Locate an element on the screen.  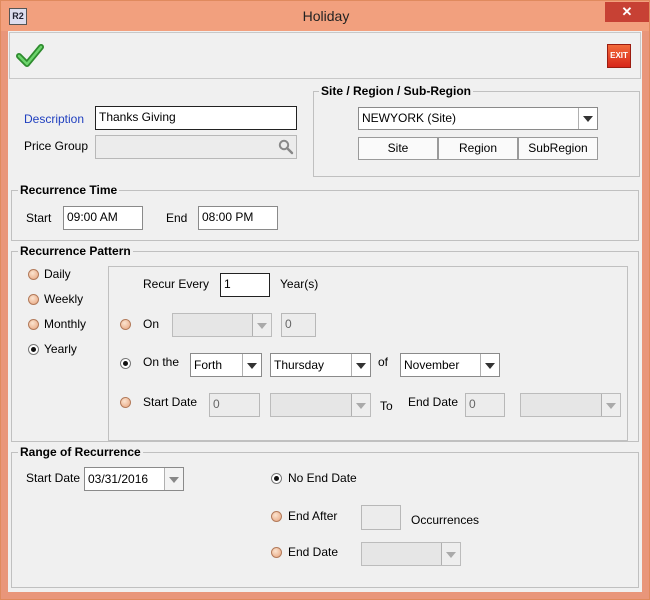
on-the-radio is located at coordinates (125, 363).